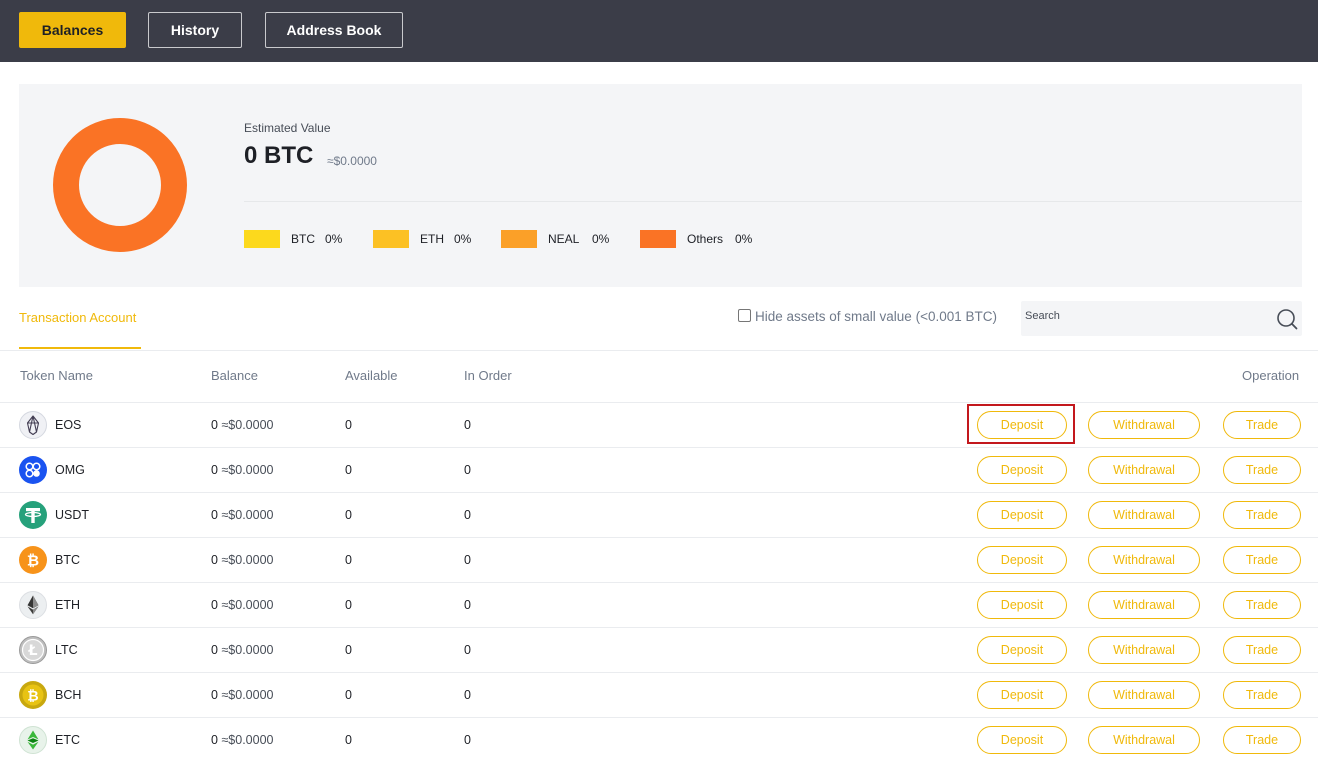 The image size is (1318, 765). I want to click on token-name: LTC, so click(66, 650).